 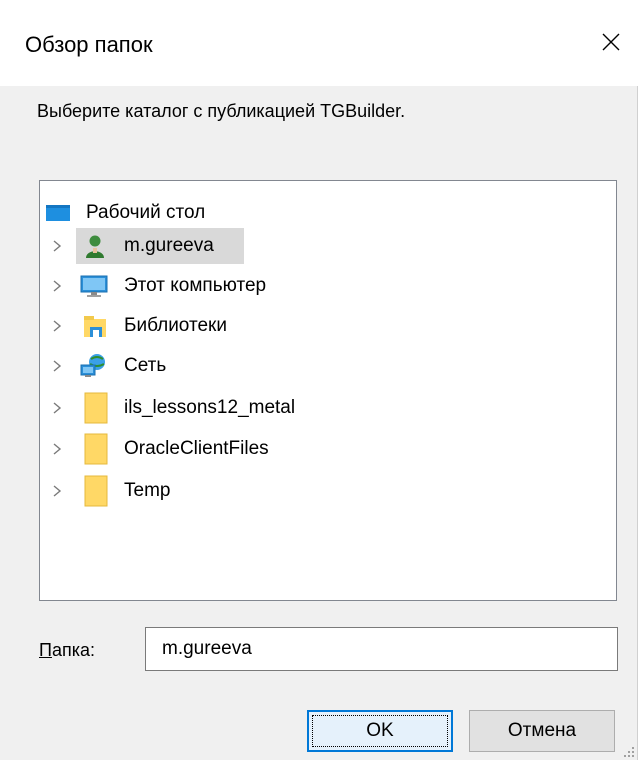 What do you see at coordinates (196, 448) in the screenshot?
I see `tree-item-label: OracleClientFiles` at bounding box center [196, 448].